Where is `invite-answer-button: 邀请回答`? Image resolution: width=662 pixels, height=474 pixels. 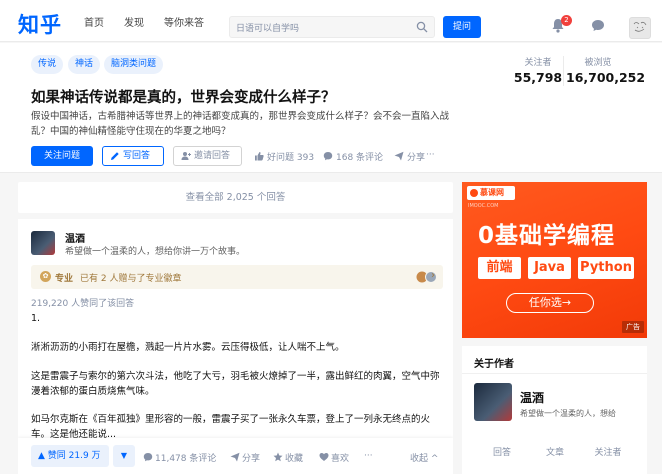 invite-answer-button: 邀请回答 is located at coordinates (207, 156).